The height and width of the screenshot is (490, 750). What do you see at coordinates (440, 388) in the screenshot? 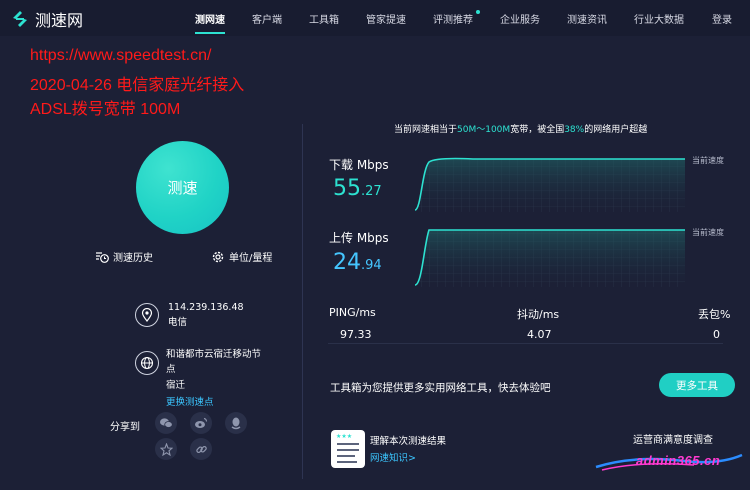
I see `toolbox-promo-text: 工具箱为您提供更多实用网络工具，快去体验吧` at bounding box center [440, 388].